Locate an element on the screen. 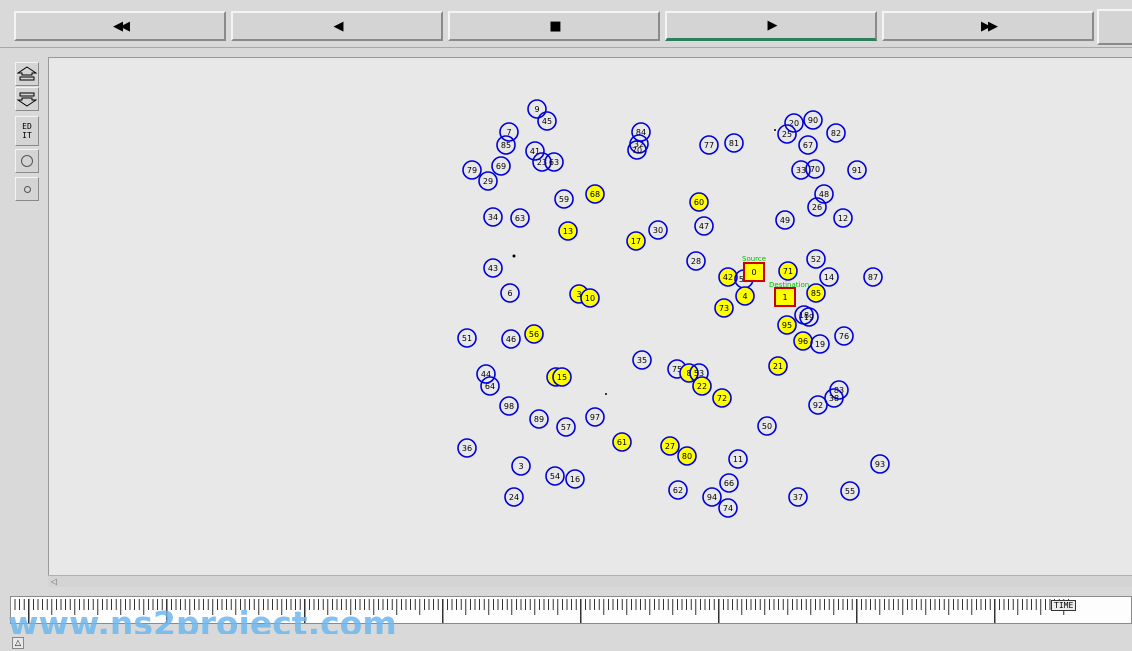 The image size is (1132, 651). triangle-icon: △ is located at coordinates (18, 643).